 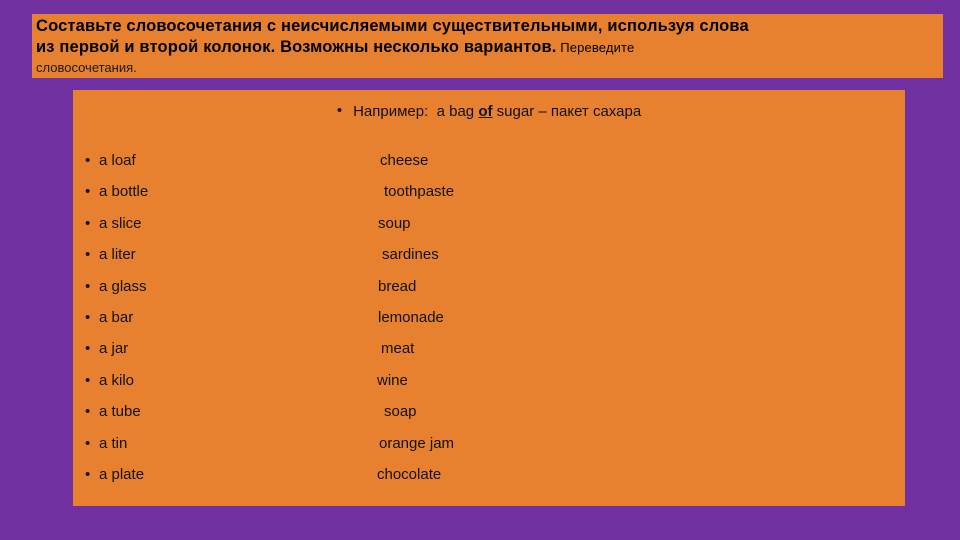 What do you see at coordinates (489, 450) in the screenshot?
I see `word-pair-row: • a tin orange jam` at bounding box center [489, 450].